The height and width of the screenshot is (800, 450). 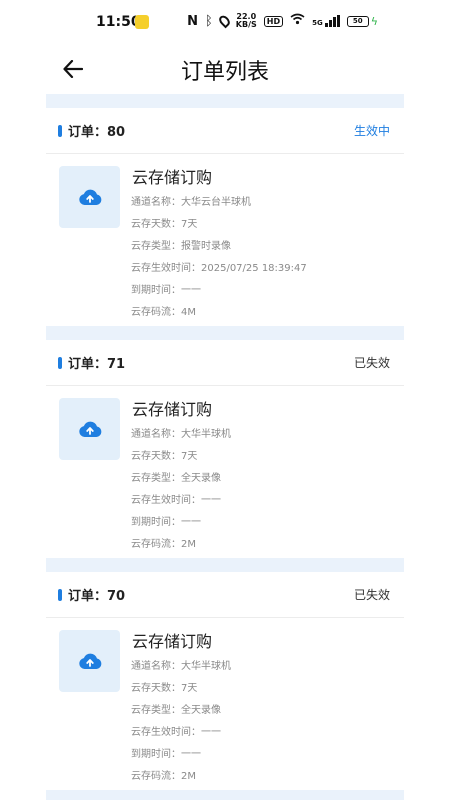 I want to click on status-time: 11:50, so click(x=118, y=22).